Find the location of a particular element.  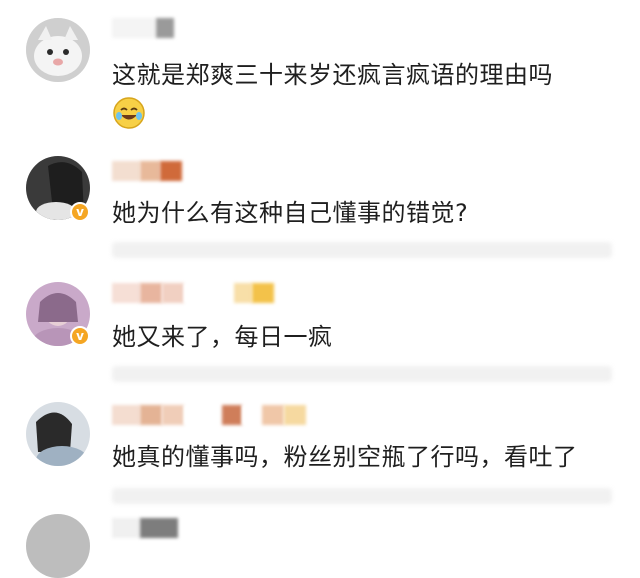

comment-text: 她为什么有这种自己懂事的错觉? is located at coordinates (290, 213).